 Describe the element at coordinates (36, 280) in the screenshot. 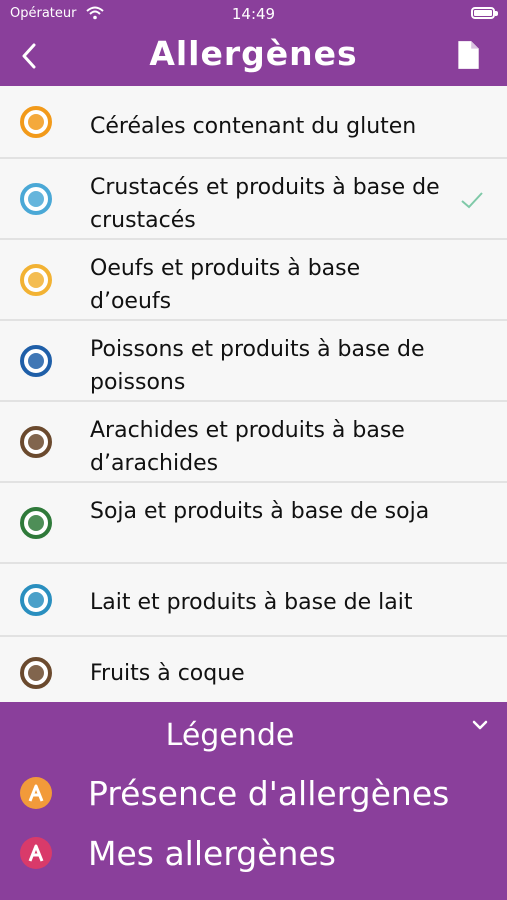

I see `egg-icon` at that location.